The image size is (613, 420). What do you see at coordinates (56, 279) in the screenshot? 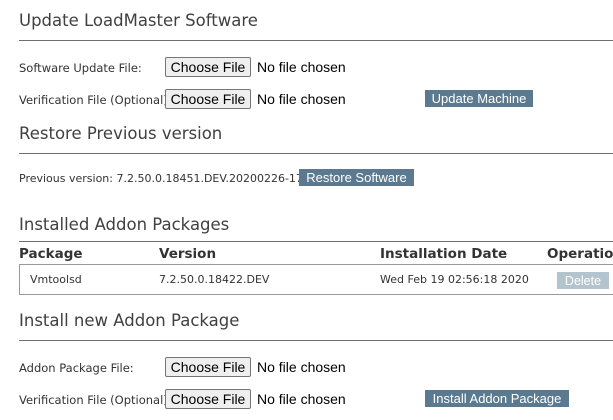
I see `addon-package-name: Vmtoolsd` at bounding box center [56, 279].